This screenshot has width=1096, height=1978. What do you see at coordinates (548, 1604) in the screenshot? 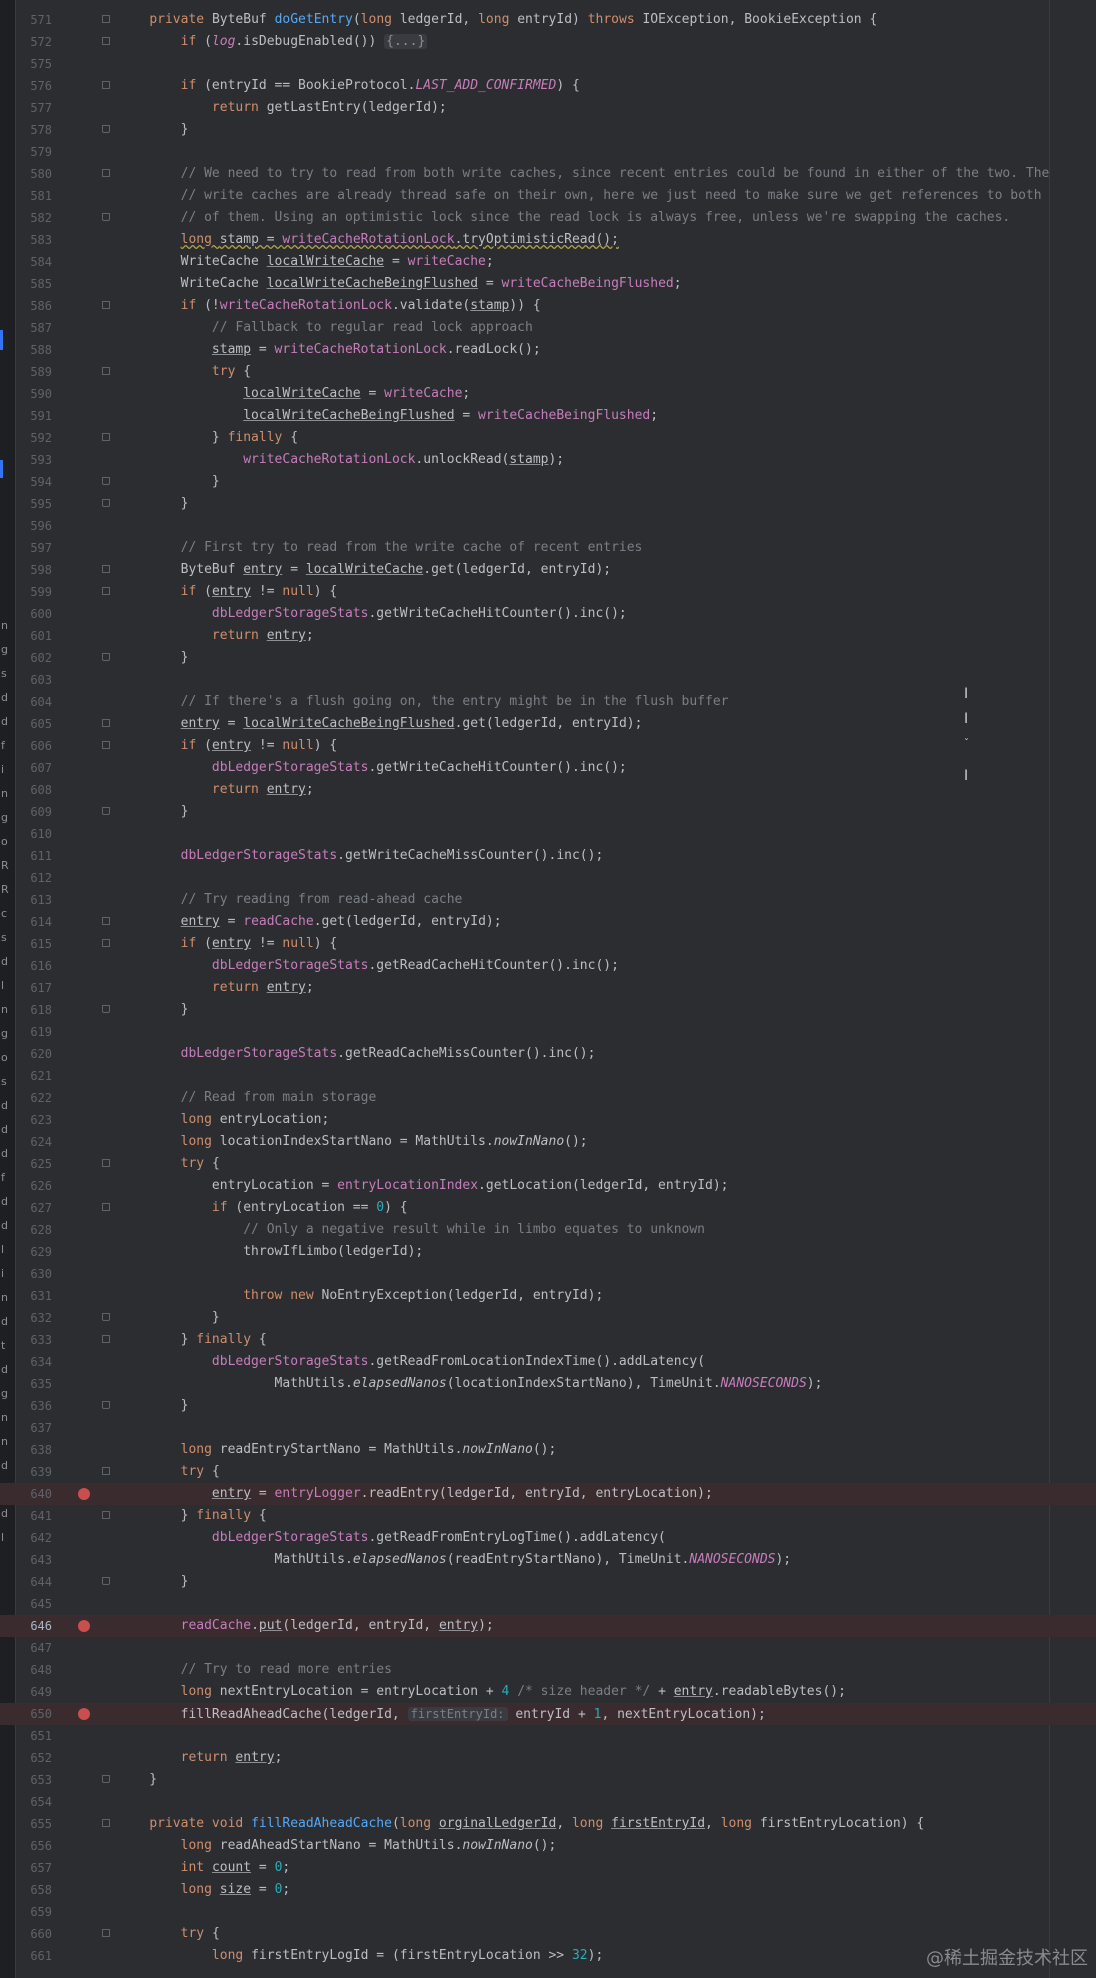
I see `code-line: 645` at bounding box center [548, 1604].